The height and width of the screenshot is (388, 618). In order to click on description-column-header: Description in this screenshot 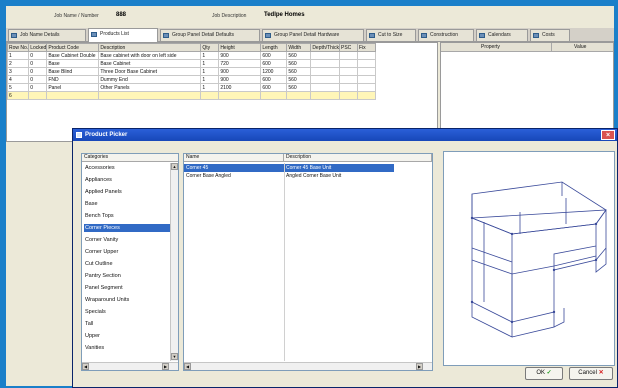, I will do `click(358, 158)`.